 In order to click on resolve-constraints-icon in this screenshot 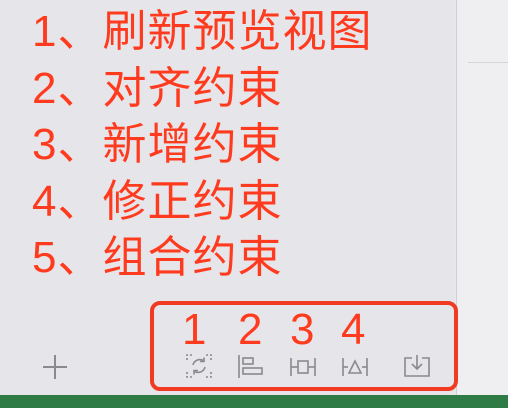, I will do `click(355, 367)`.